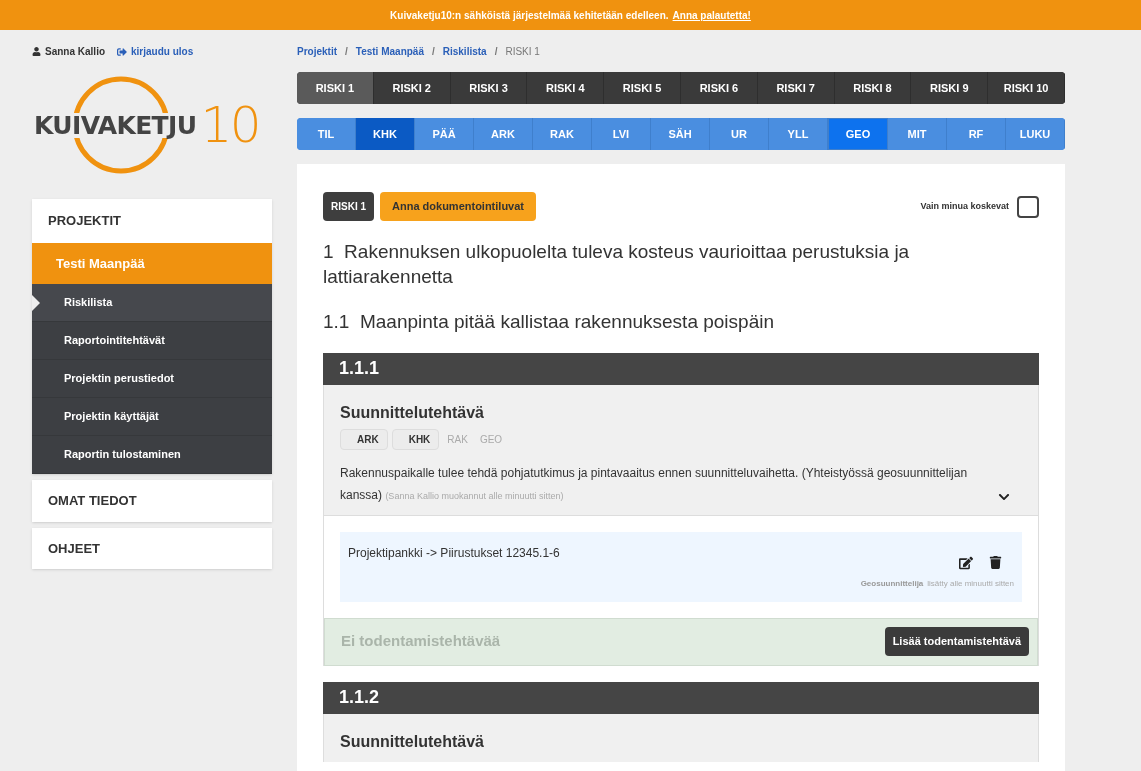 The width and height of the screenshot is (1141, 771). What do you see at coordinates (892, 583) in the screenshot?
I see `entry-author: Geosuunnittelija` at bounding box center [892, 583].